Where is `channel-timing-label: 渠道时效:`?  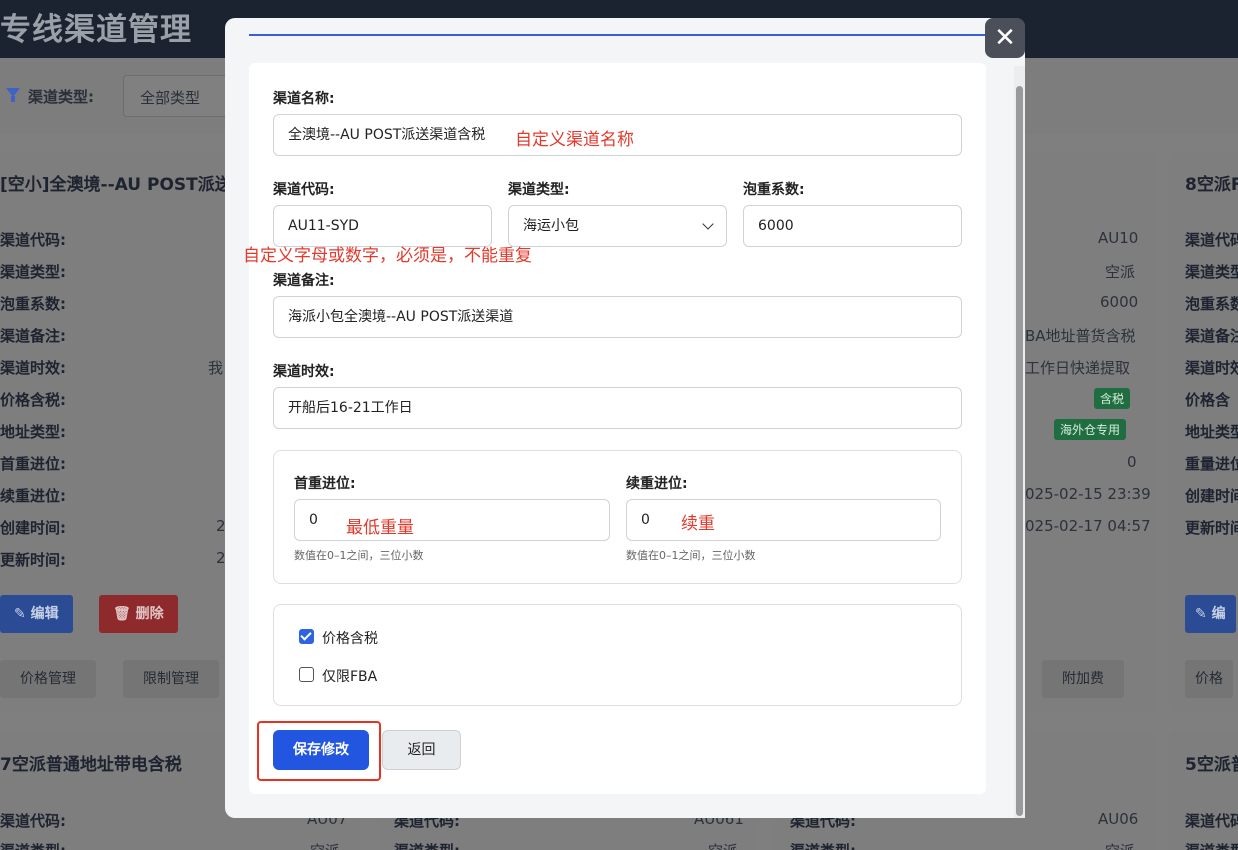
channel-timing-label: 渠道时效: is located at coordinates (304, 372).